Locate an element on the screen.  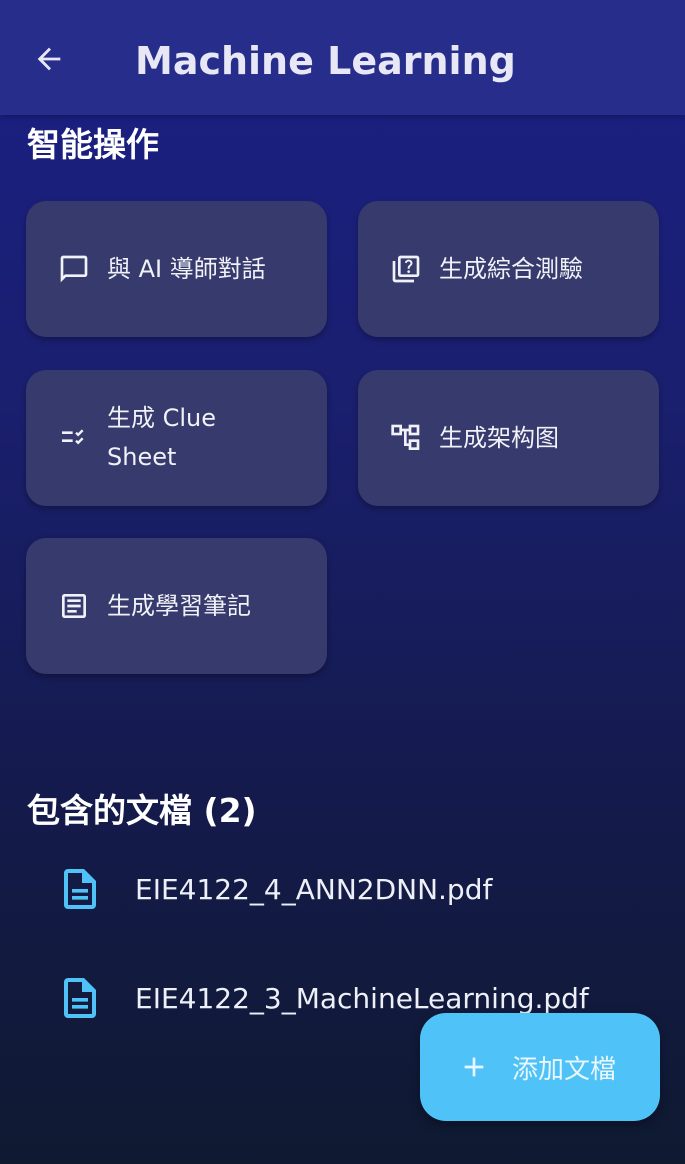
action-label: 生成架构图 is located at coordinates (499, 437).